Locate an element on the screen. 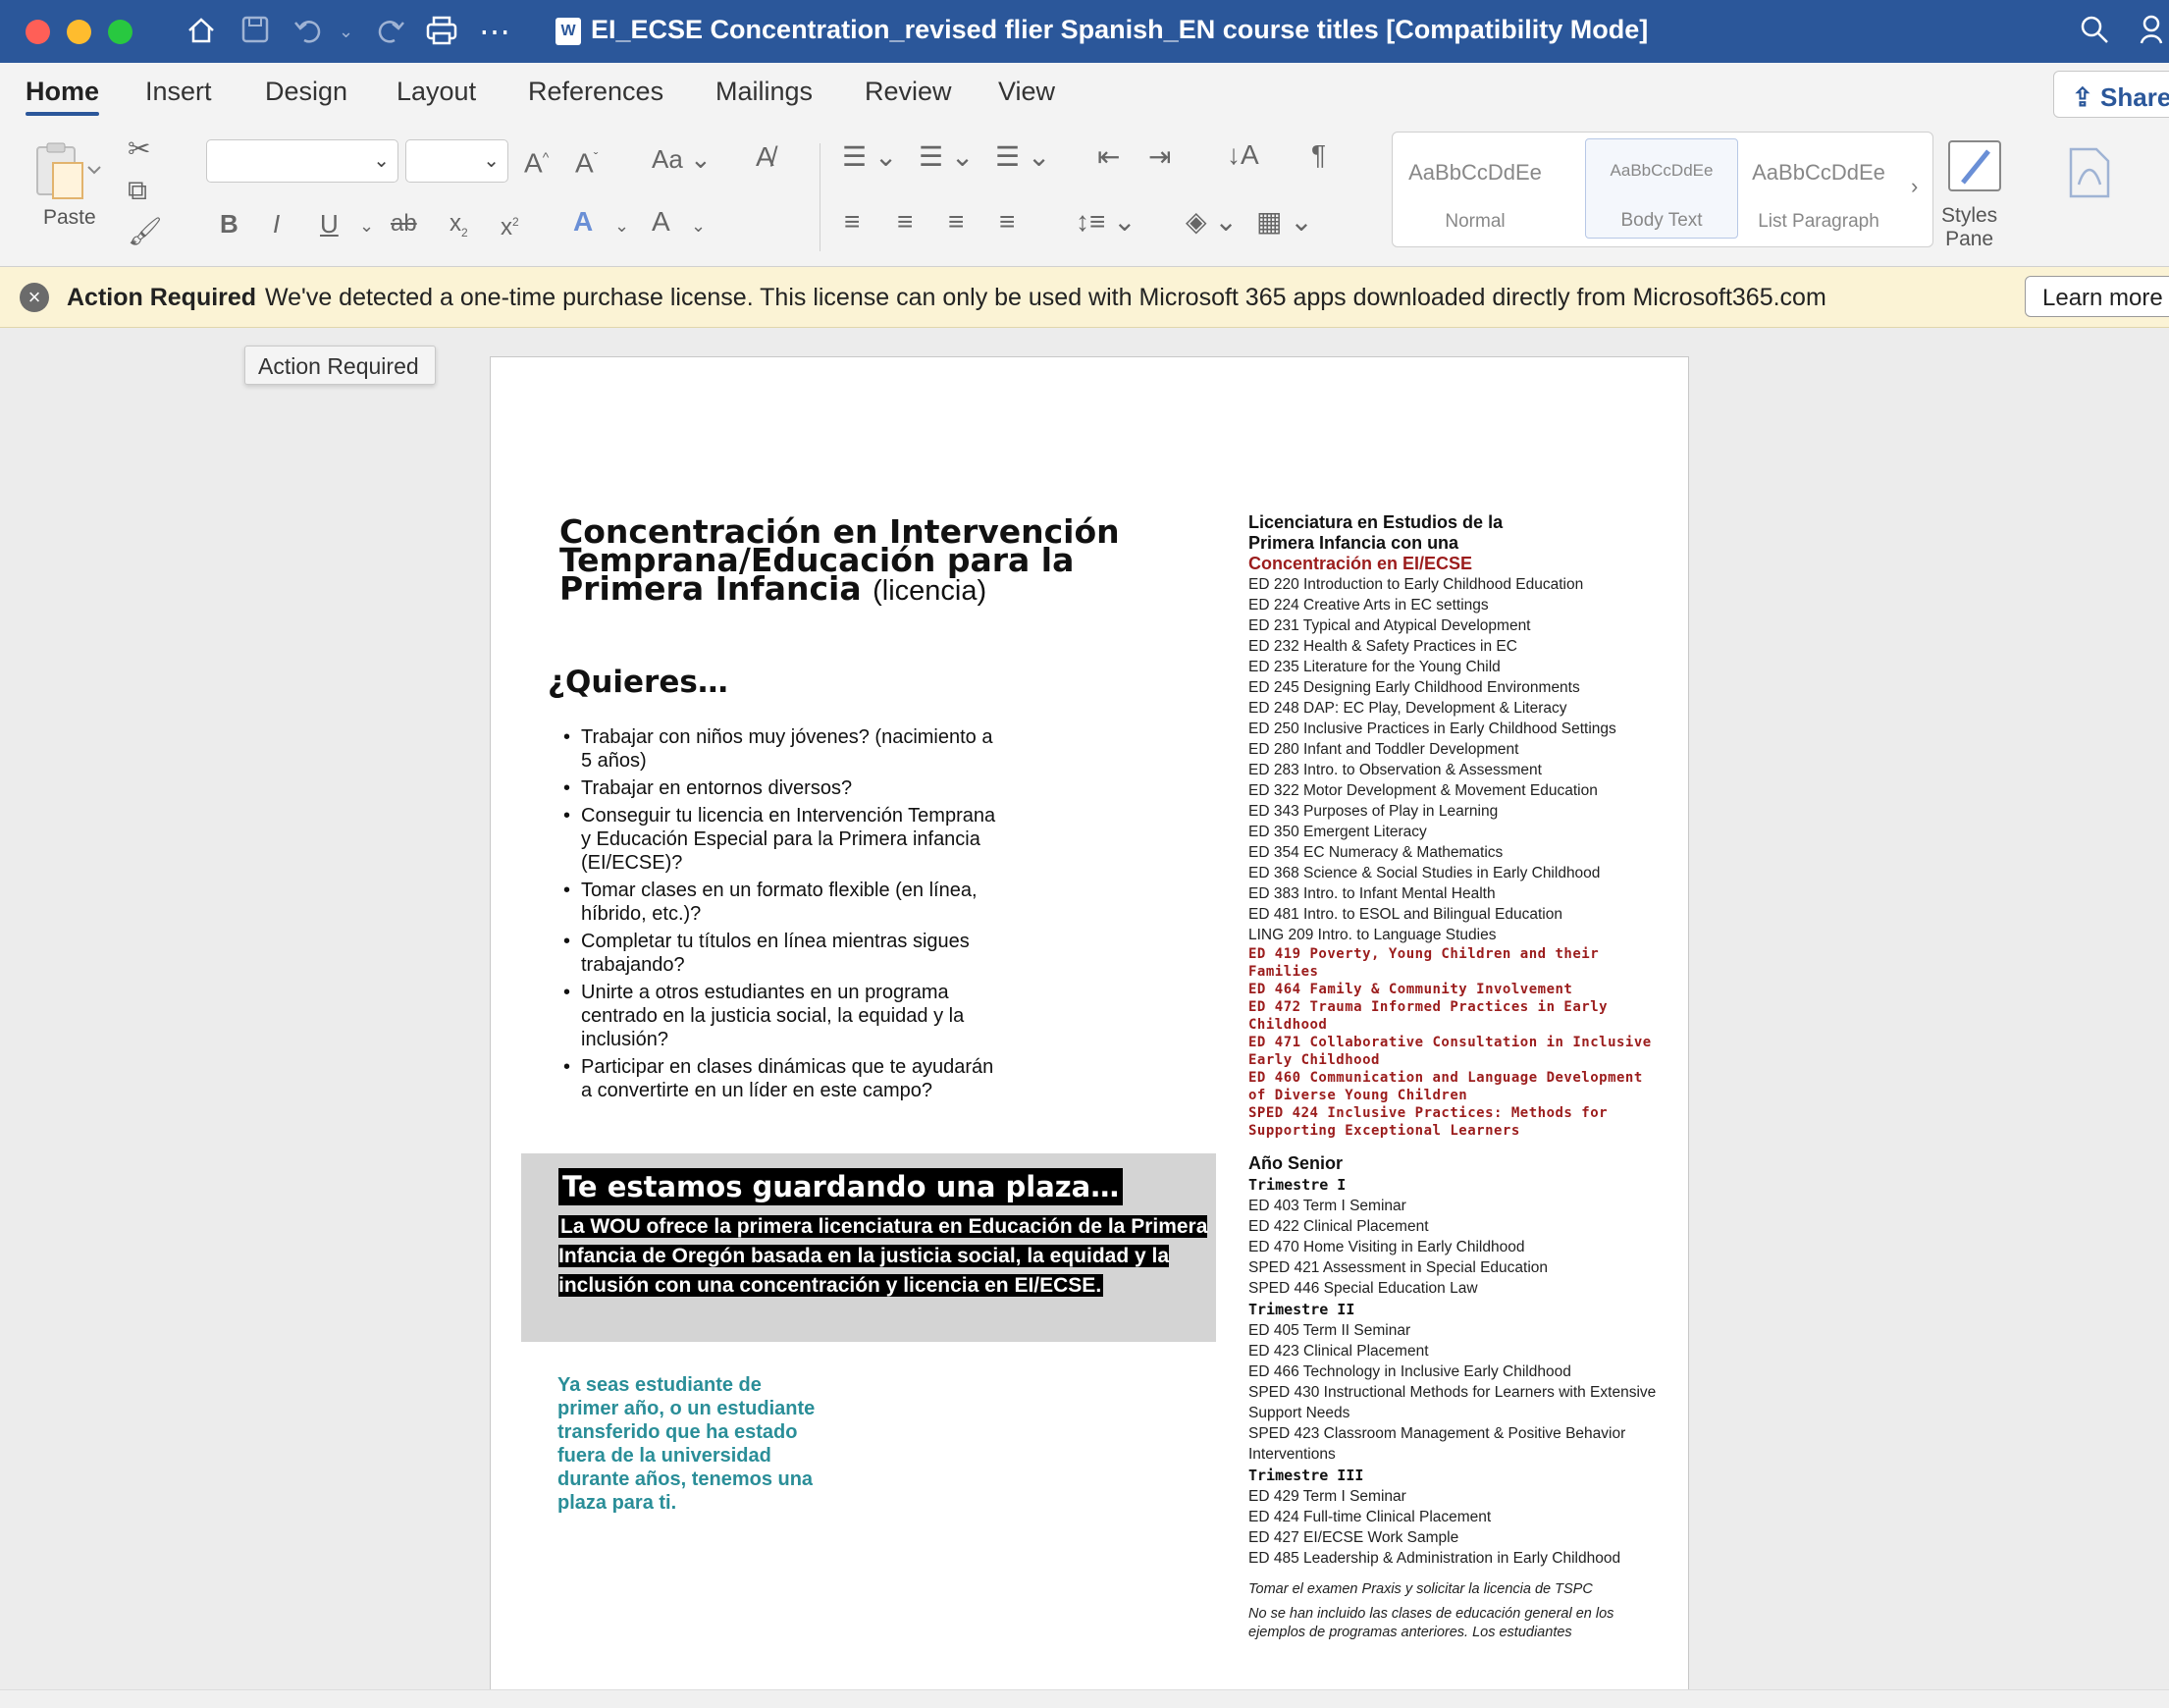 The image size is (2169, 1708). share-button: ⇪ Share is located at coordinates (2111, 94).